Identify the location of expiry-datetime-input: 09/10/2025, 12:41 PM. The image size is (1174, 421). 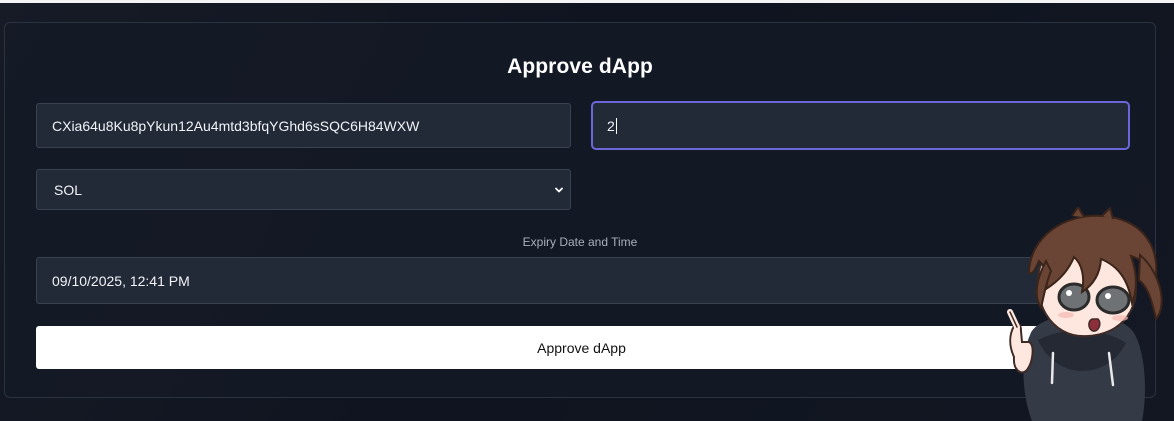
(583, 280).